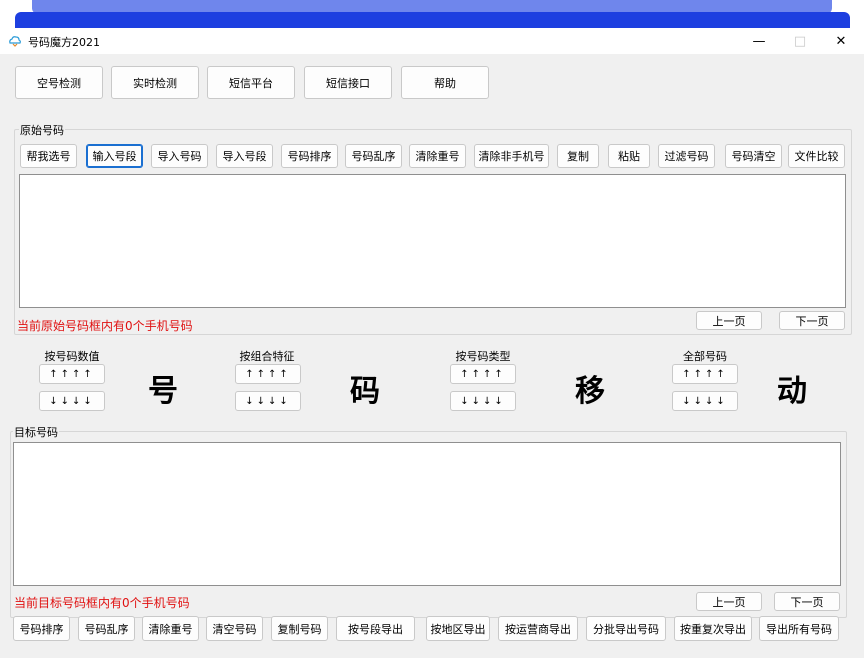 Image resolution: width=864 pixels, height=658 pixels. I want to click on decor-char-1: 号, so click(163, 391).